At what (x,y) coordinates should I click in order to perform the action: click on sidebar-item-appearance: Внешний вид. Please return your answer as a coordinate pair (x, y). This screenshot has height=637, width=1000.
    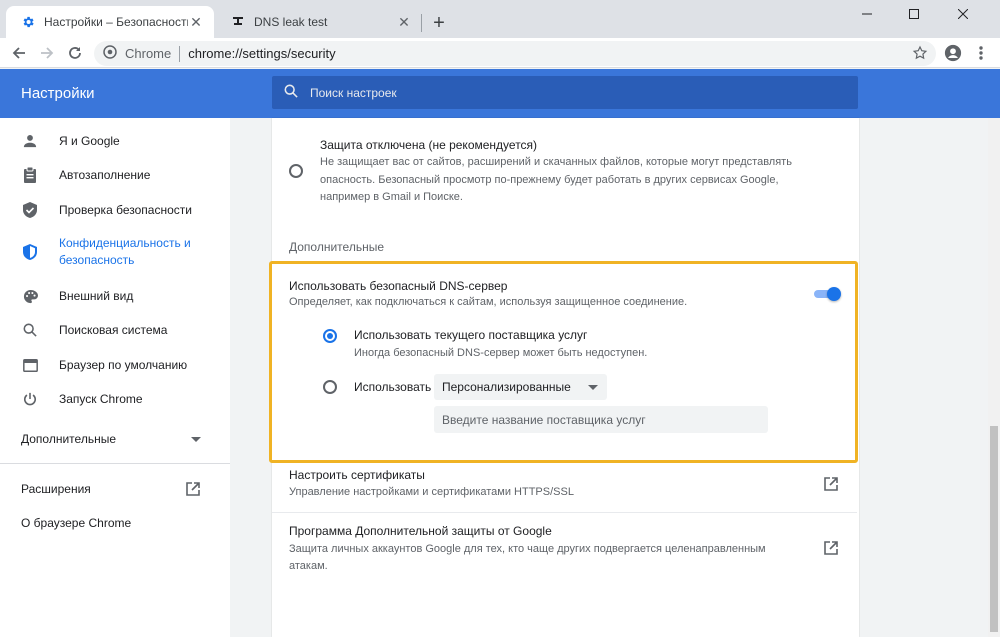
    Looking at the image, I should click on (115, 296).